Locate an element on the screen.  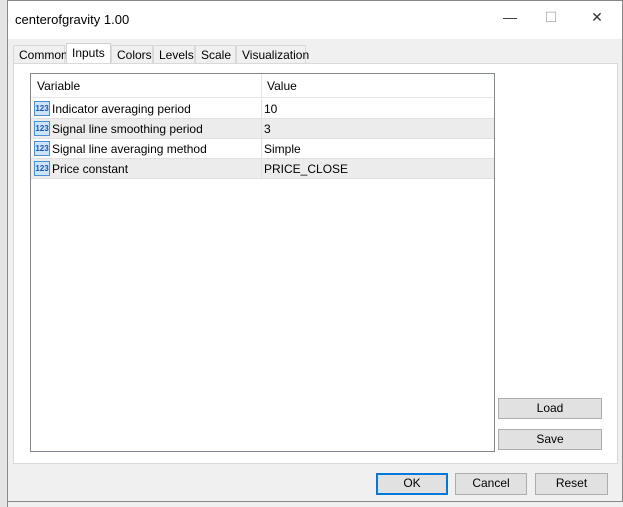
variable-name: Price constant is located at coordinates (90, 169).